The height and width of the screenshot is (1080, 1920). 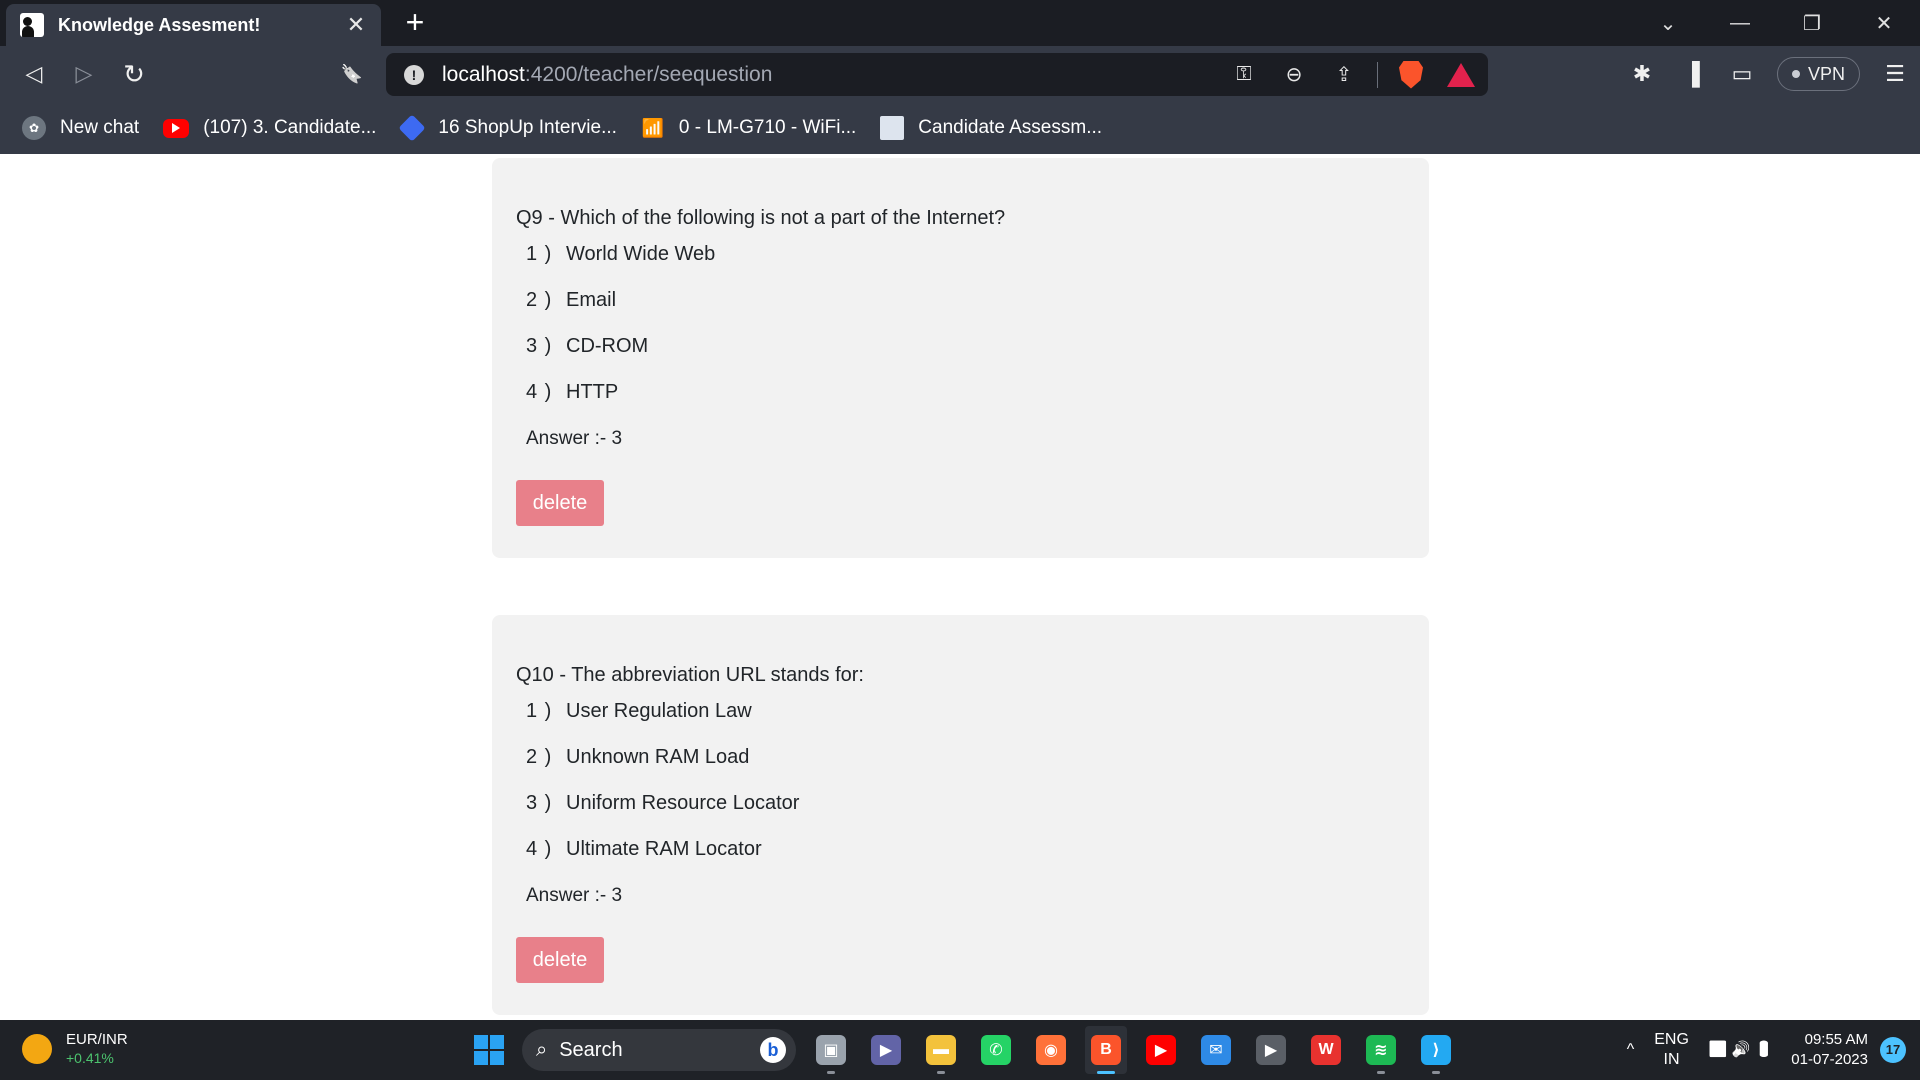 What do you see at coordinates (1826, 73) in the screenshot?
I see `vpn-label: VPN` at bounding box center [1826, 73].